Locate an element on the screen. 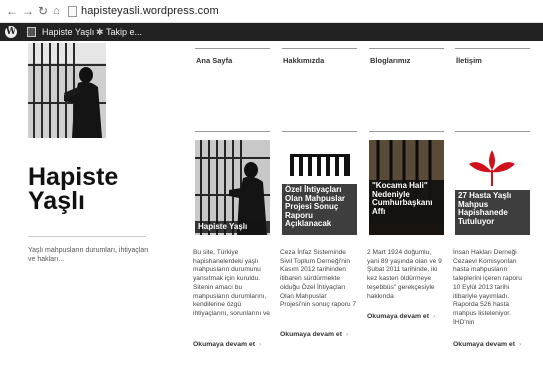 This screenshot has height=370, width=543. post-caption: Hapiste Yaşlı is located at coordinates (232, 226).